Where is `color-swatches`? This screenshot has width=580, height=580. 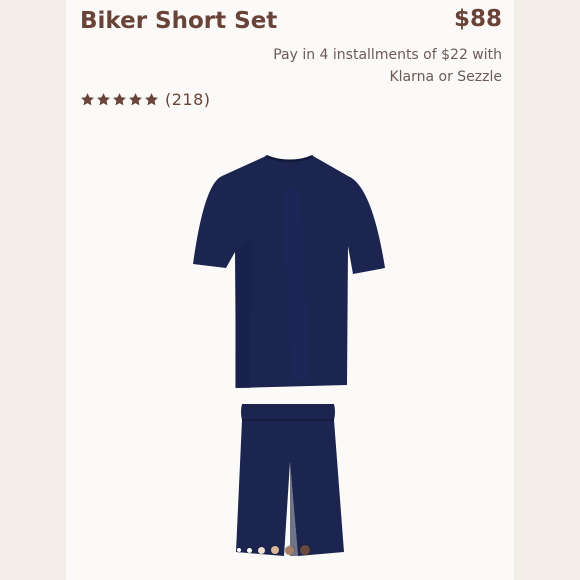 color-swatches is located at coordinates (273, 550).